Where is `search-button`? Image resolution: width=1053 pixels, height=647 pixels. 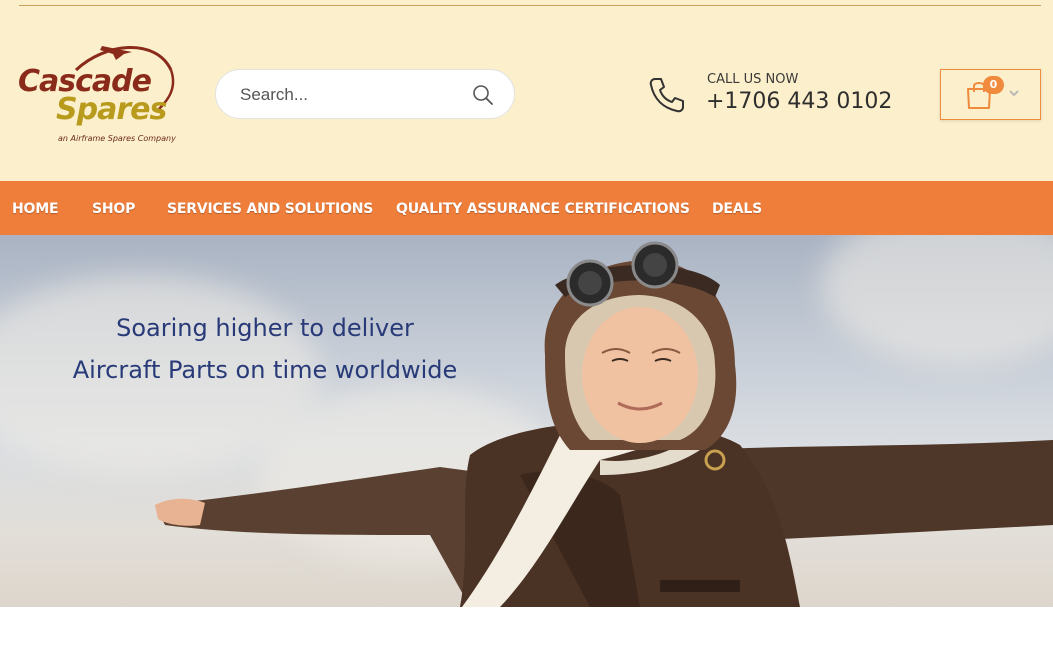 search-button is located at coordinates (483, 95).